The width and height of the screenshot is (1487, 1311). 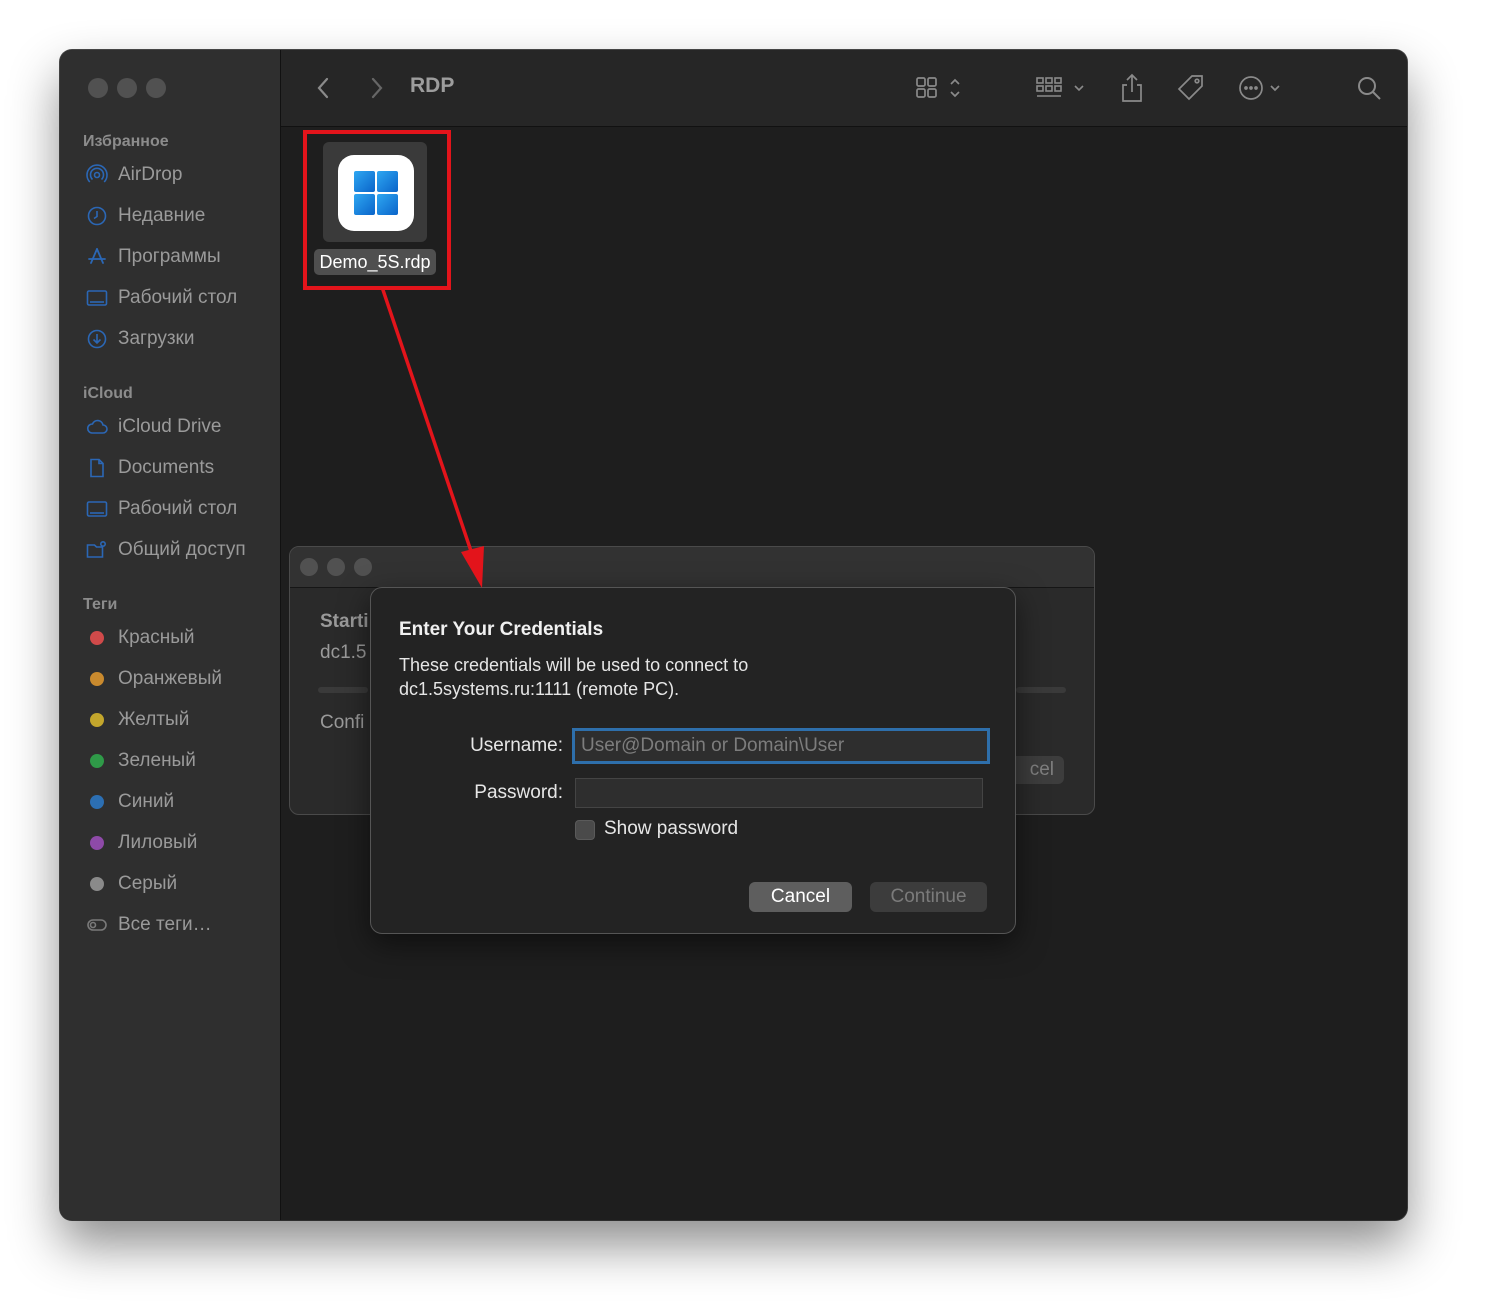 I want to click on dialog-titlebar, so click(x=692, y=567).